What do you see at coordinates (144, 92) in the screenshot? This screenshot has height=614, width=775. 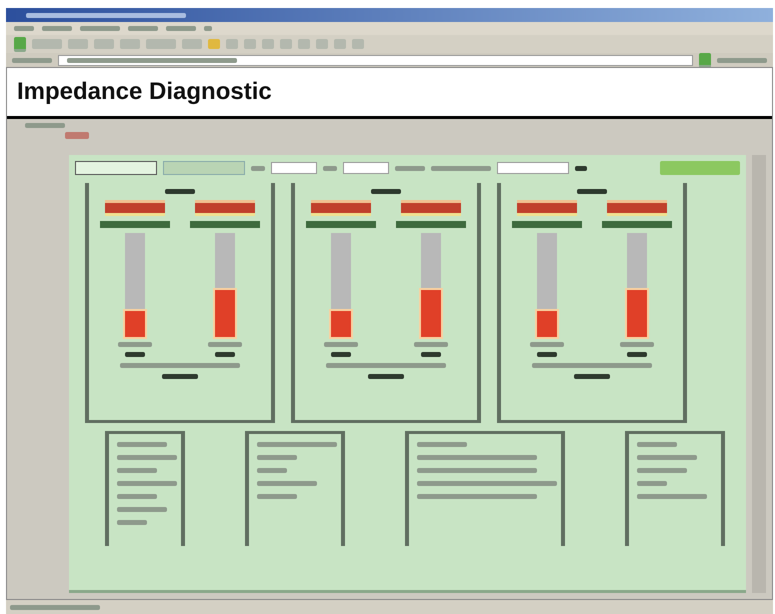 I see `page-title: Impedance Diagnostic` at bounding box center [144, 92].